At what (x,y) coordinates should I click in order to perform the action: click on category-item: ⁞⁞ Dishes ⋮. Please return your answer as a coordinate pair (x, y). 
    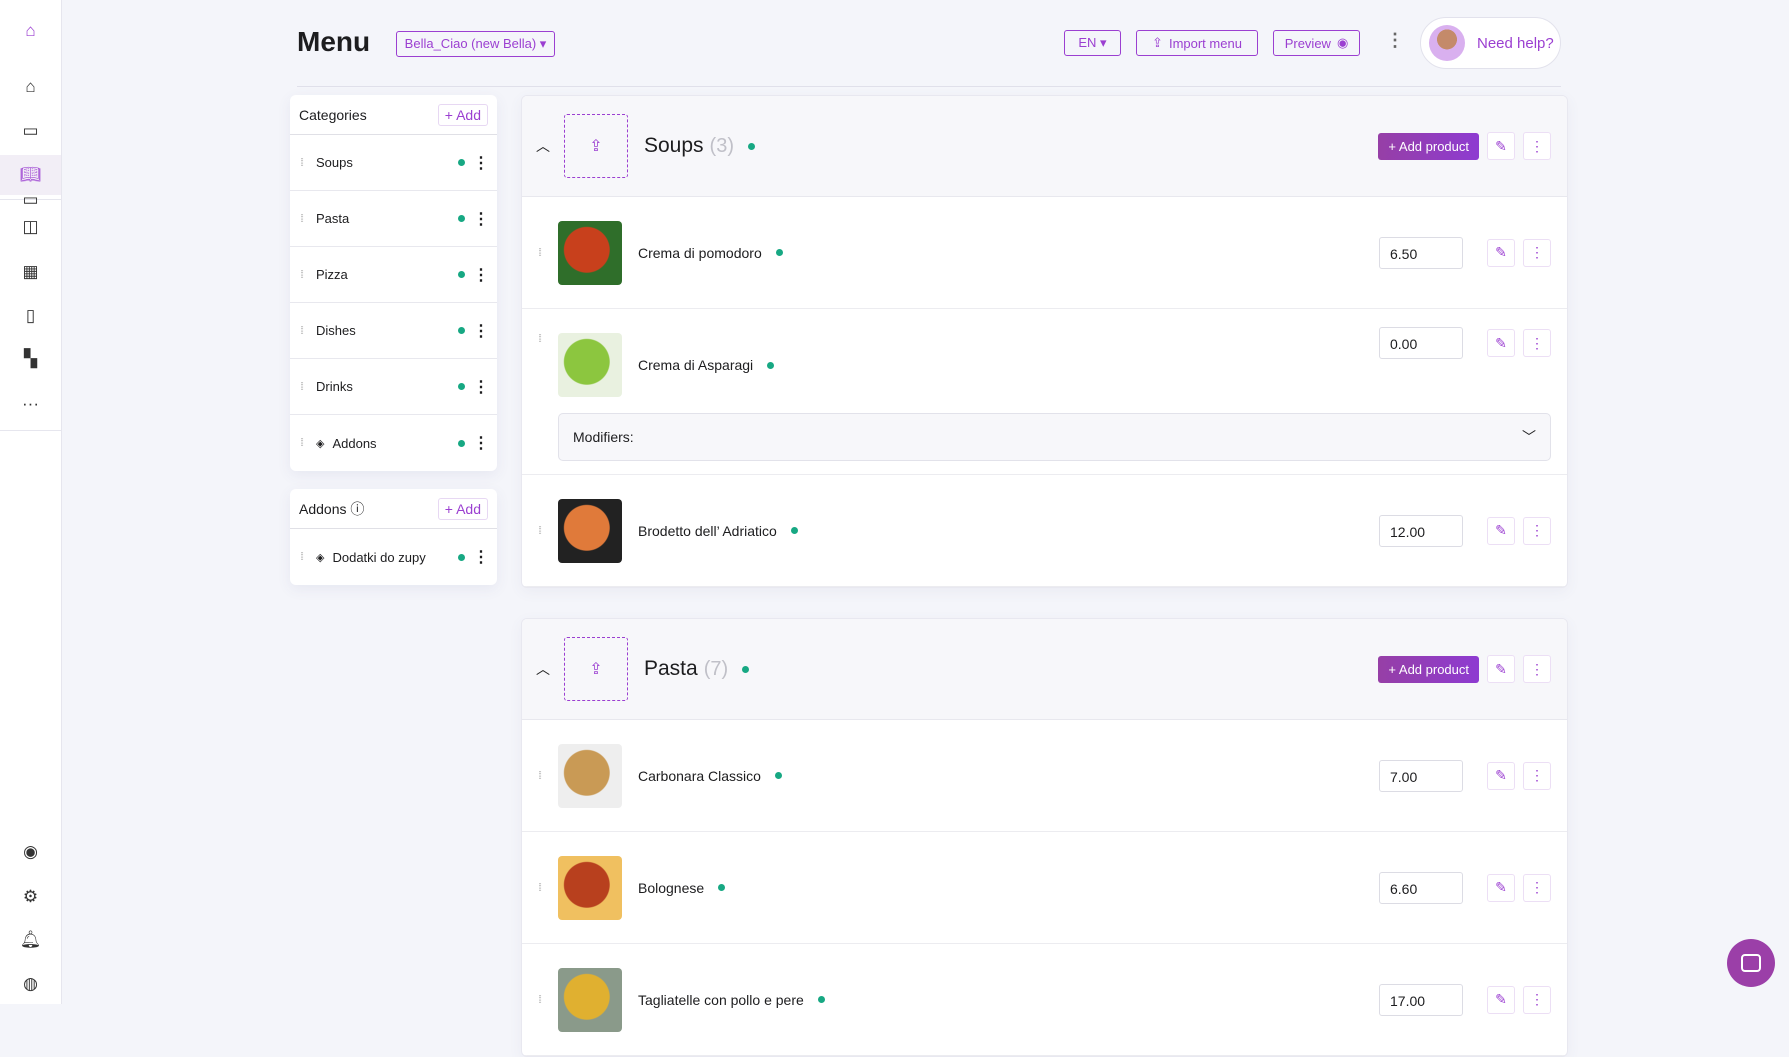
    Looking at the image, I should click on (393, 331).